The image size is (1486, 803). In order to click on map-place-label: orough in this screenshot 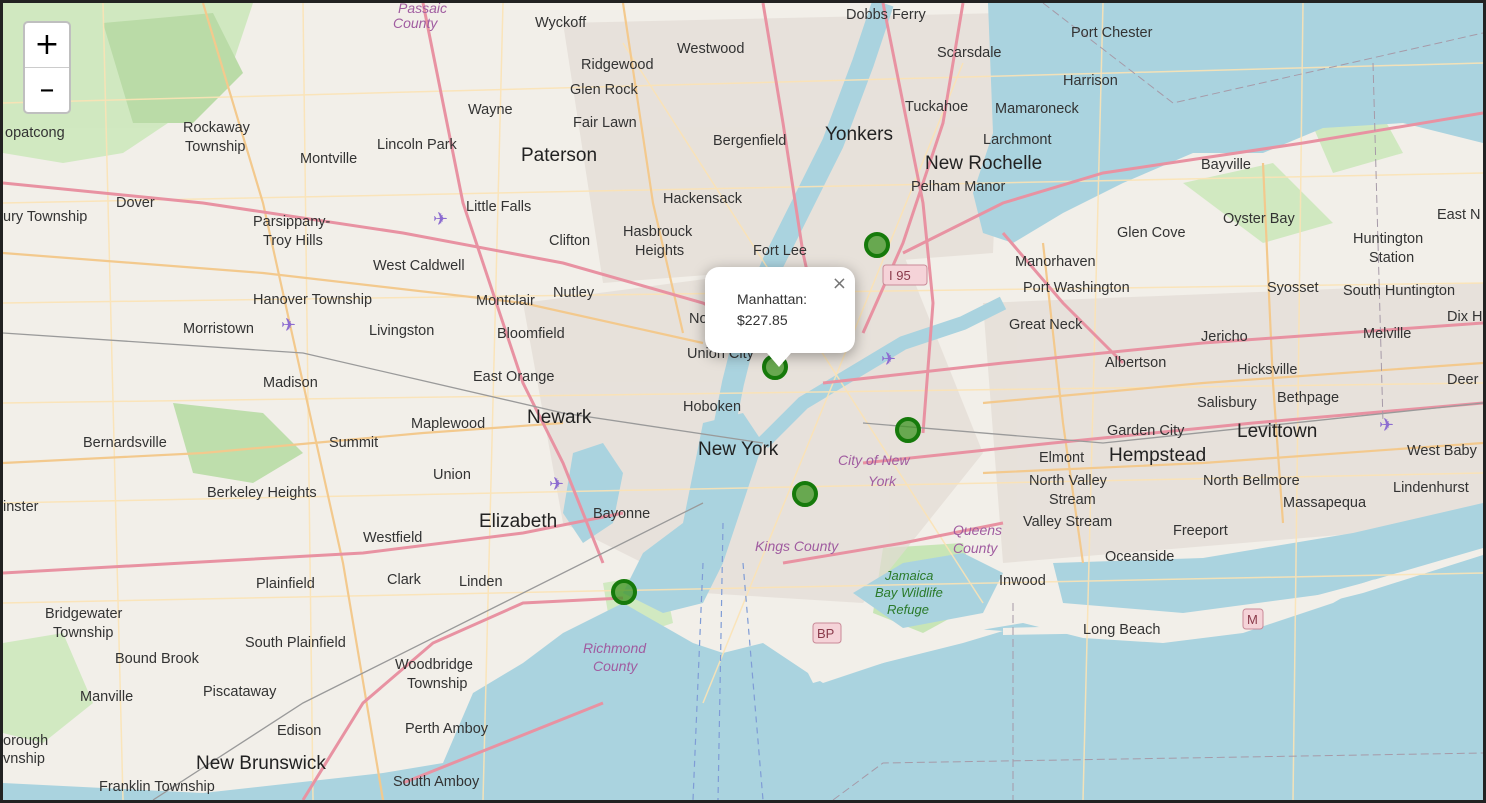, I will do `click(25, 741)`.